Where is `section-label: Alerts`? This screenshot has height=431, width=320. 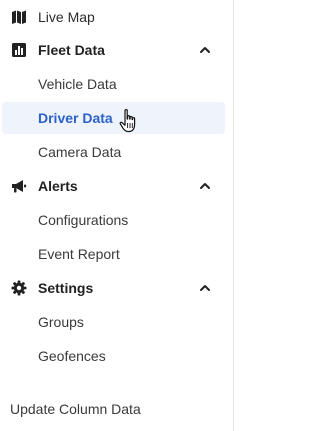
section-label: Alerts is located at coordinates (58, 186).